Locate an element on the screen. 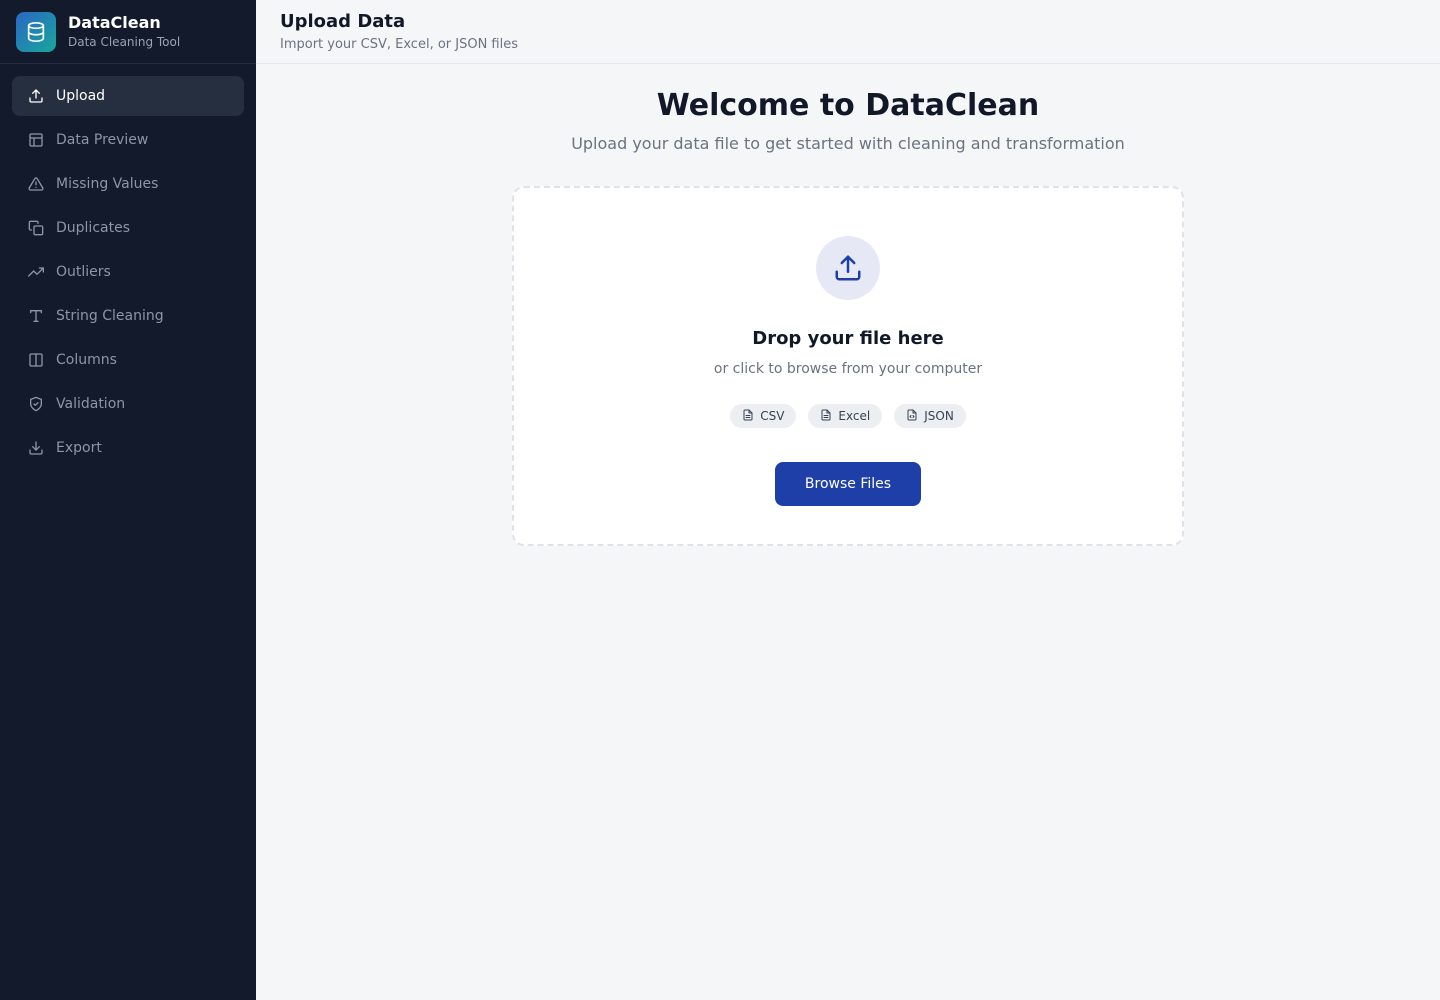  sidebar-item-label: Missing Values is located at coordinates (107, 184).